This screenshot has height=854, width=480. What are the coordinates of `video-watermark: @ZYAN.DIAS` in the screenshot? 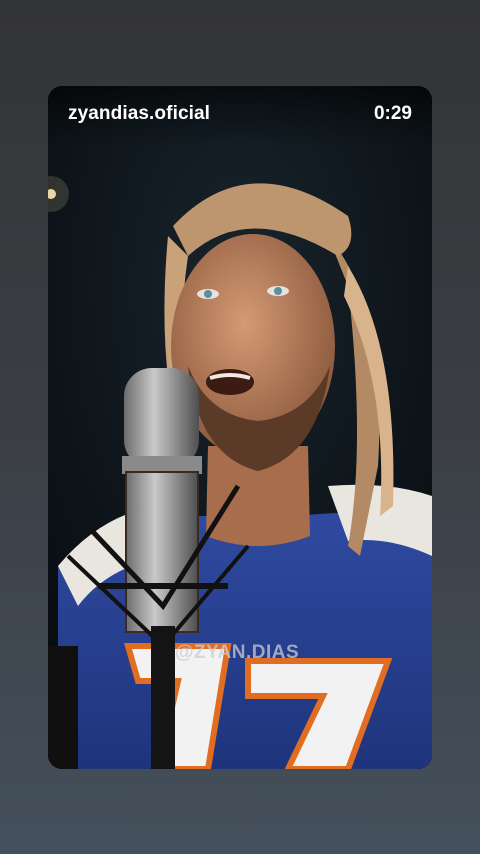 It's located at (237, 652).